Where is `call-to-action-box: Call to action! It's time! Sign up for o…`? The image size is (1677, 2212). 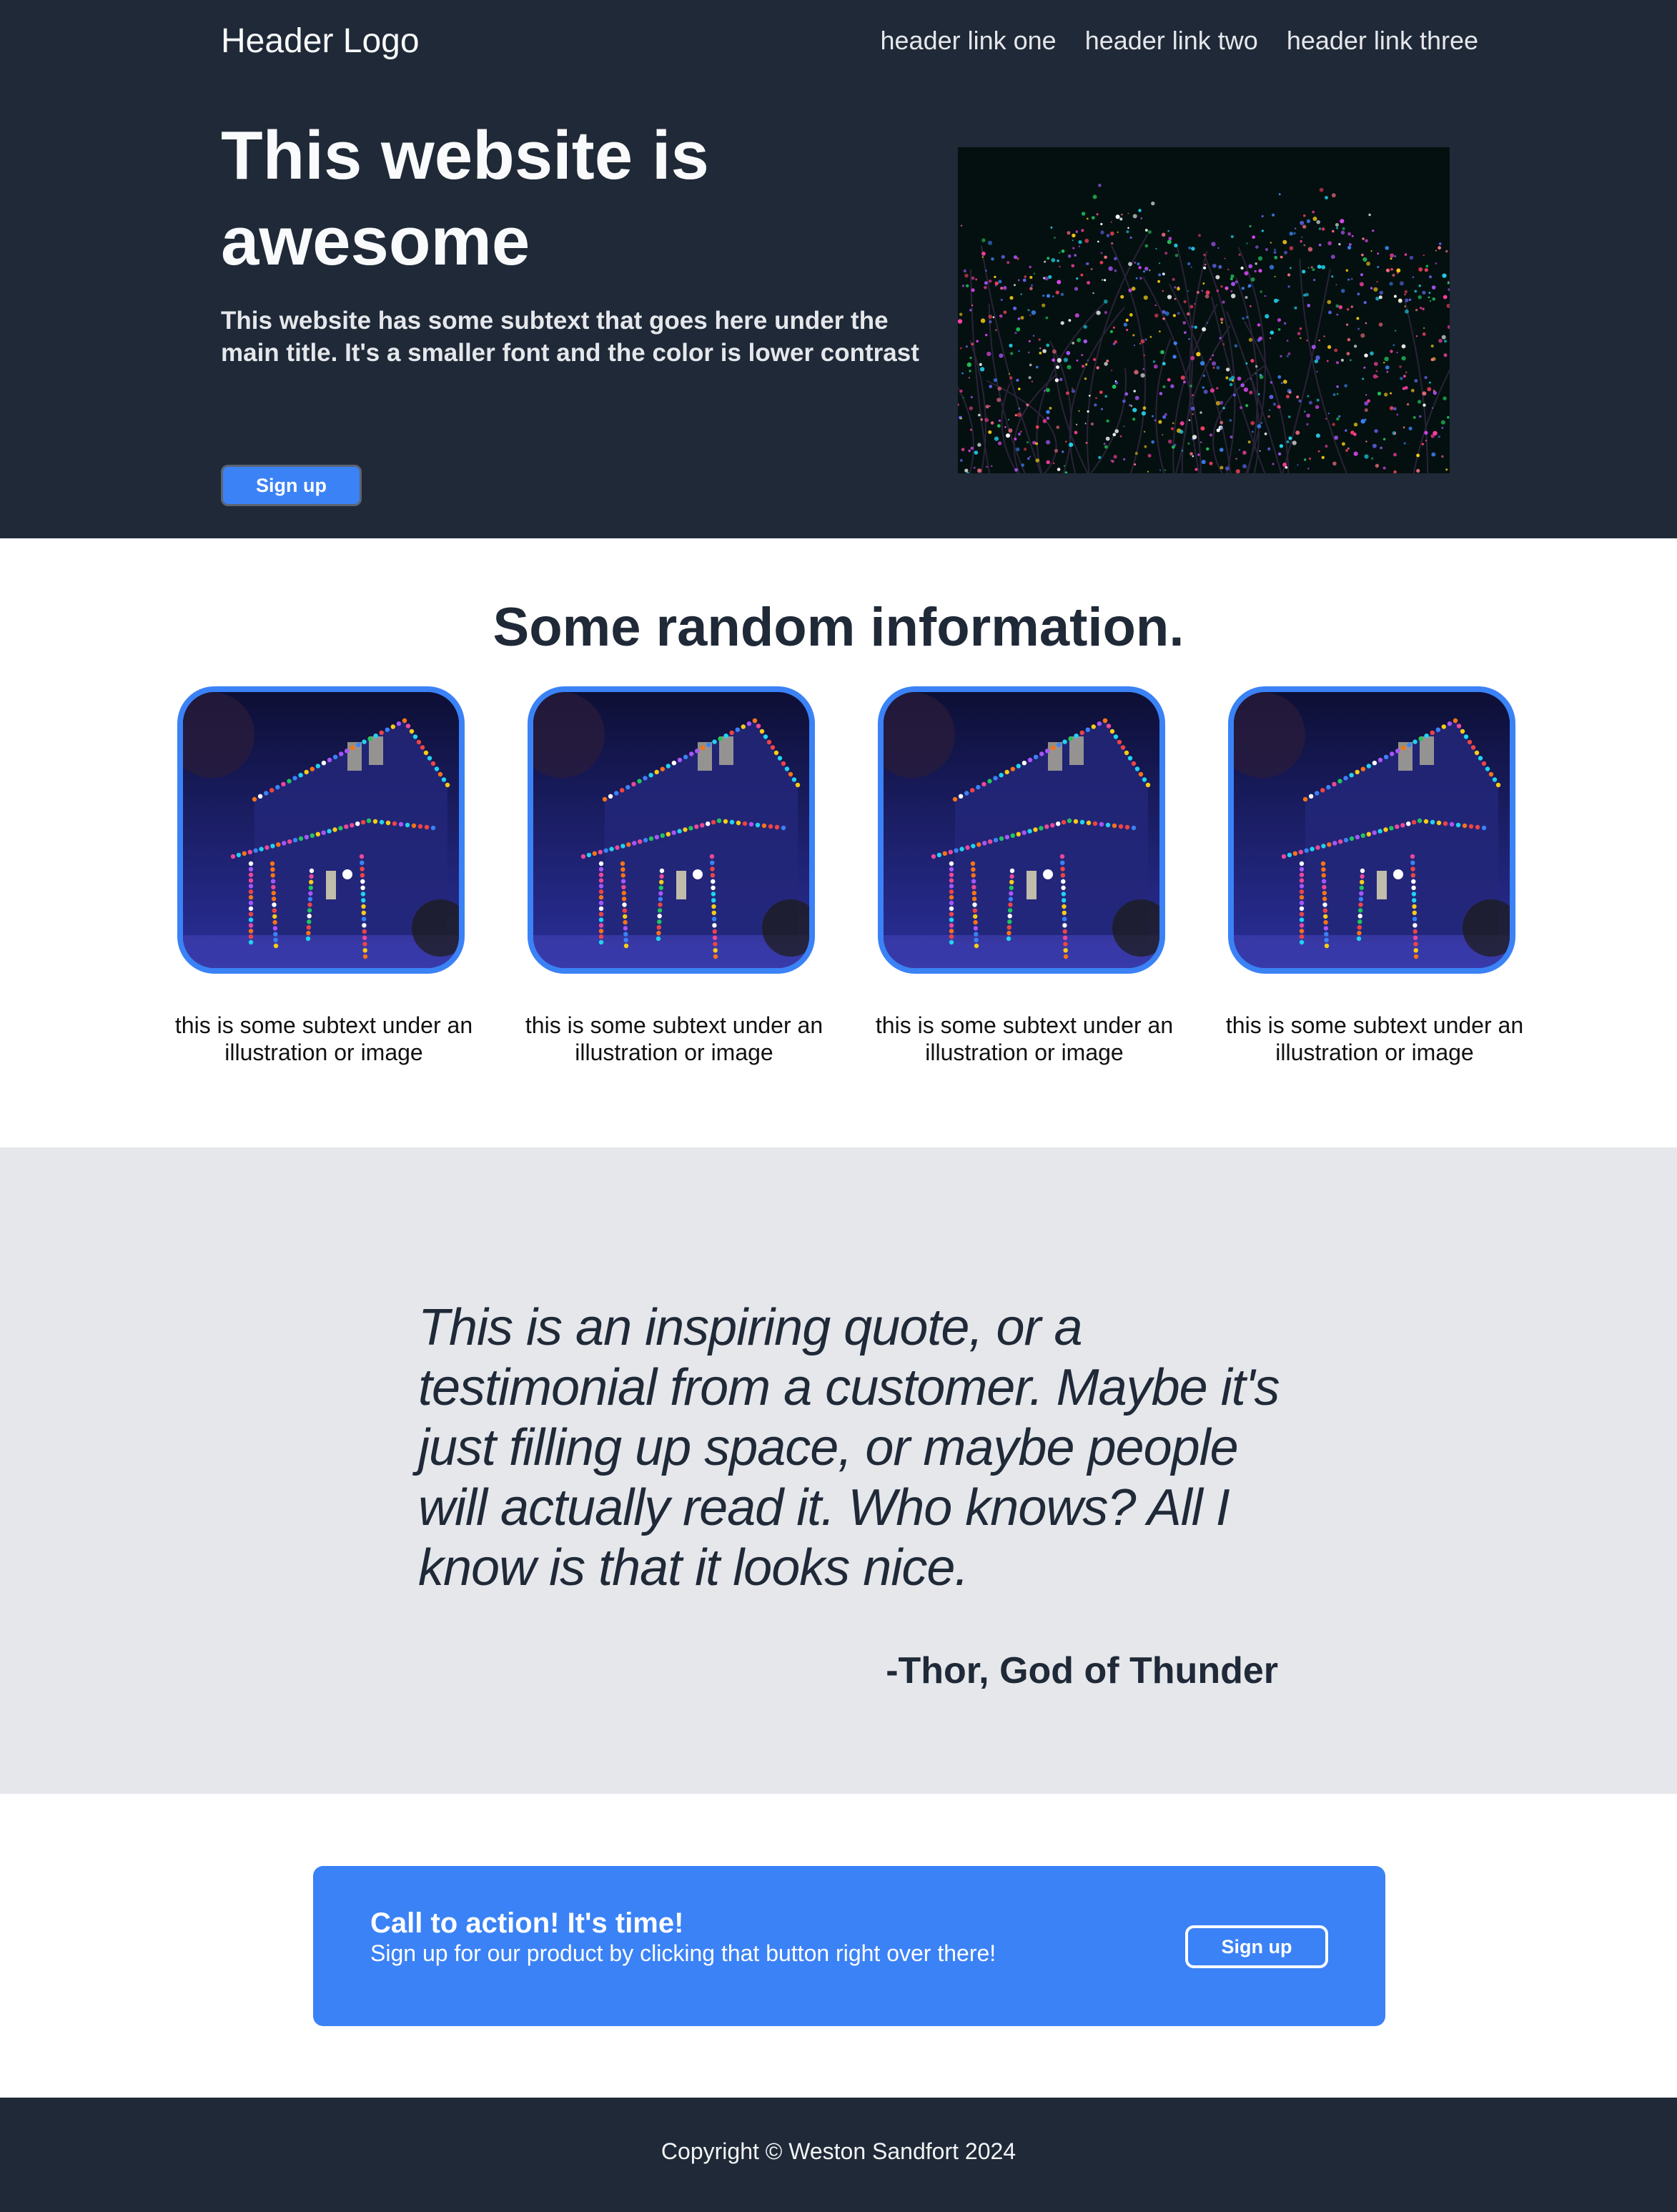 call-to-action-box: Call to action! It's time! Sign up for o… is located at coordinates (849, 1946).